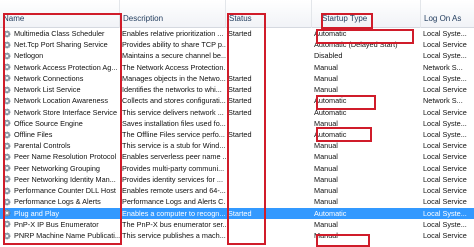  Describe the element at coordinates (173, 14) in the screenshot. I see `column-header-description: Description` at that location.